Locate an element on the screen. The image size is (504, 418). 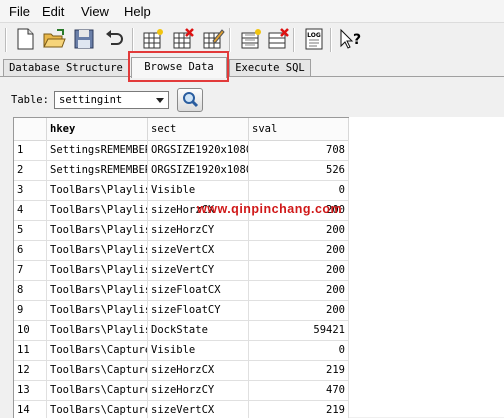
sval-cell: 526 is located at coordinates (299, 170).